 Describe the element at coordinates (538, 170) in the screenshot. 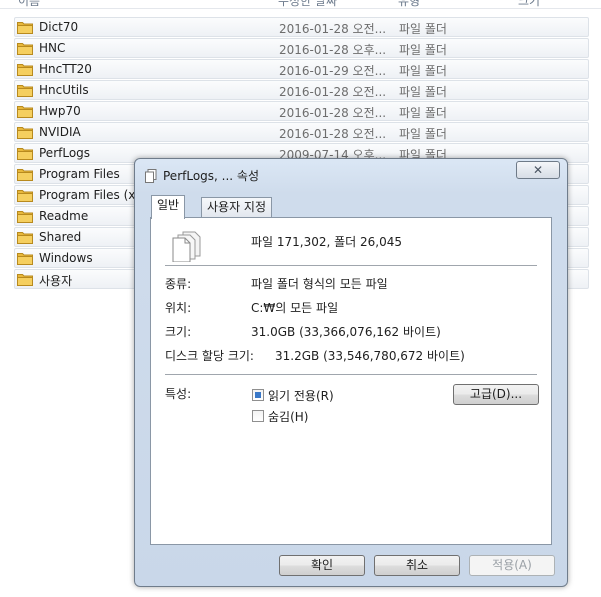

I see `close-button: ✕` at that location.